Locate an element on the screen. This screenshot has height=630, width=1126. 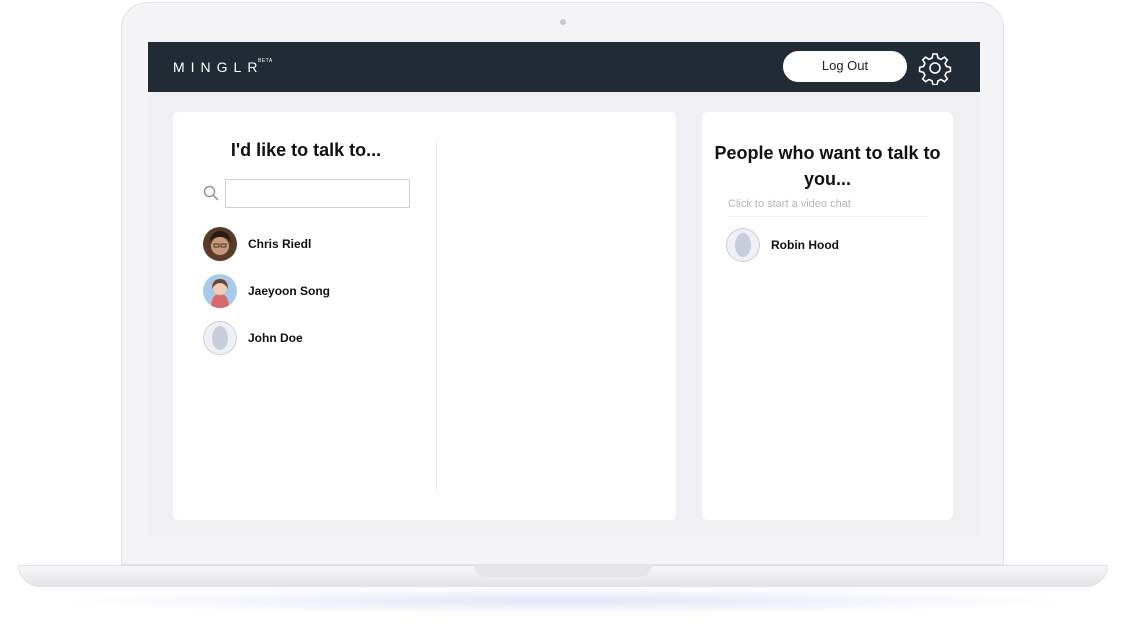
video-chat-hint: Click to start a video chat is located at coordinates (789, 204).